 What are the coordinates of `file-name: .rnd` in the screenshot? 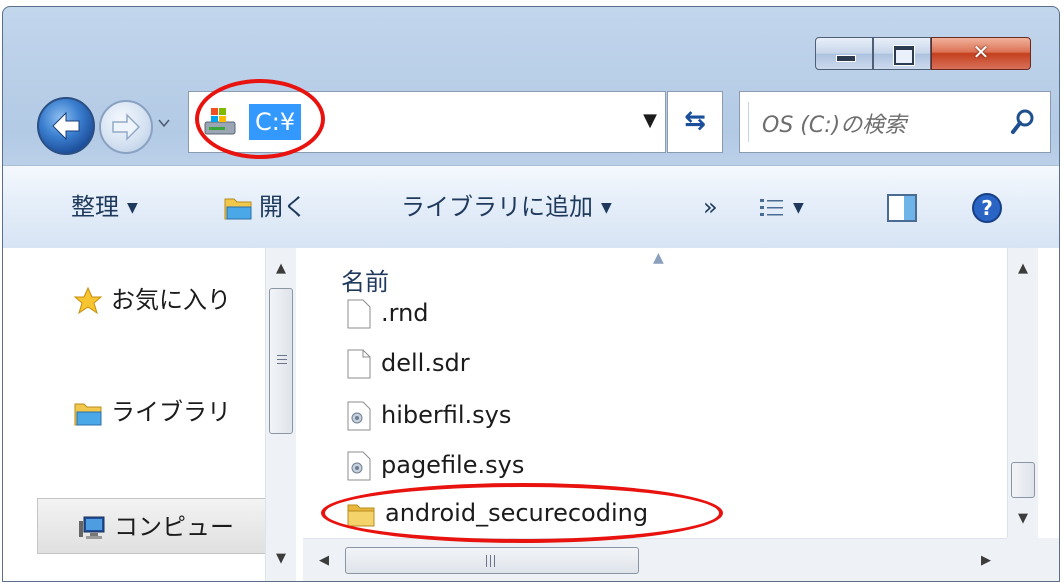 It's located at (405, 313).